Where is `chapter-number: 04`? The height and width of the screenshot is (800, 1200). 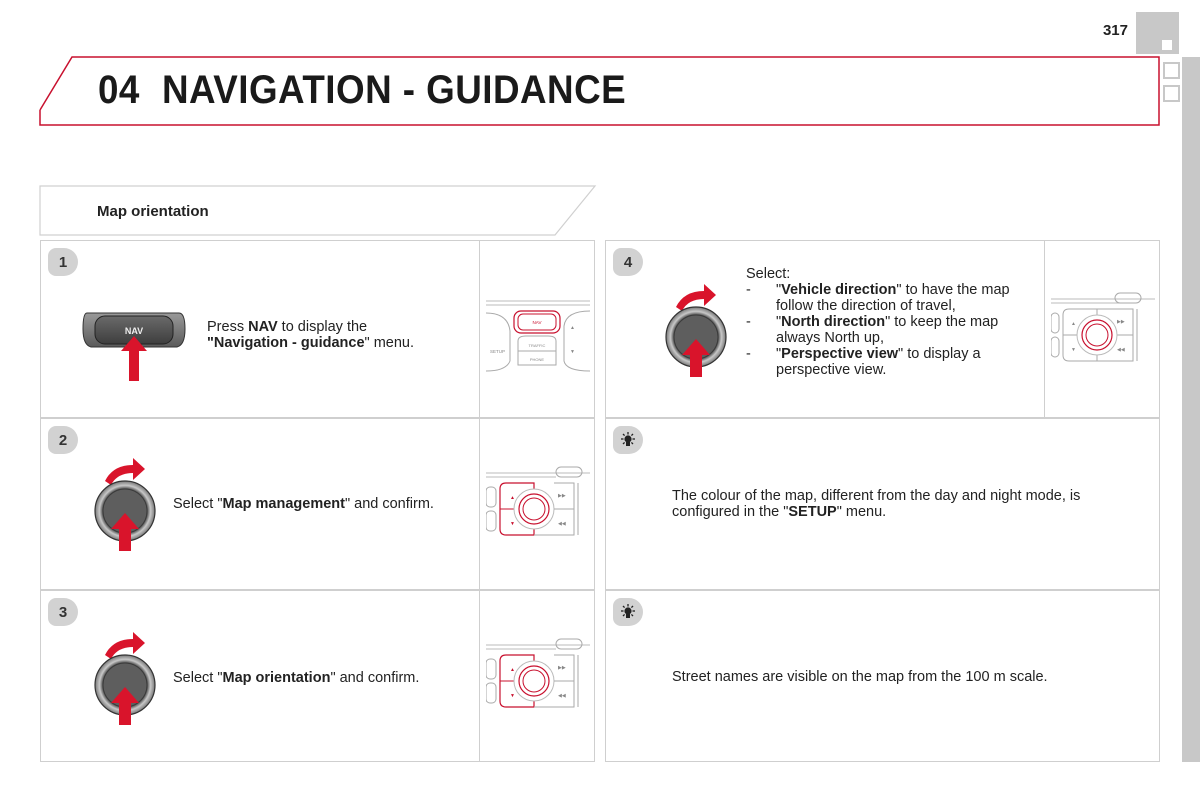
chapter-number: 04 is located at coordinates (119, 90).